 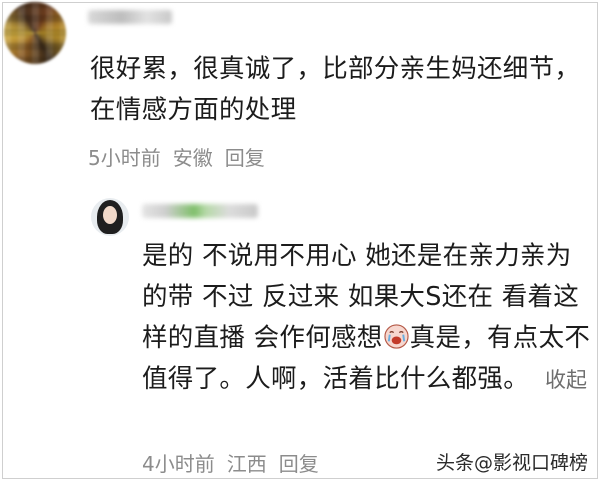 I want to click on reply-reply-button: 回复, so click(x=299, y=462).